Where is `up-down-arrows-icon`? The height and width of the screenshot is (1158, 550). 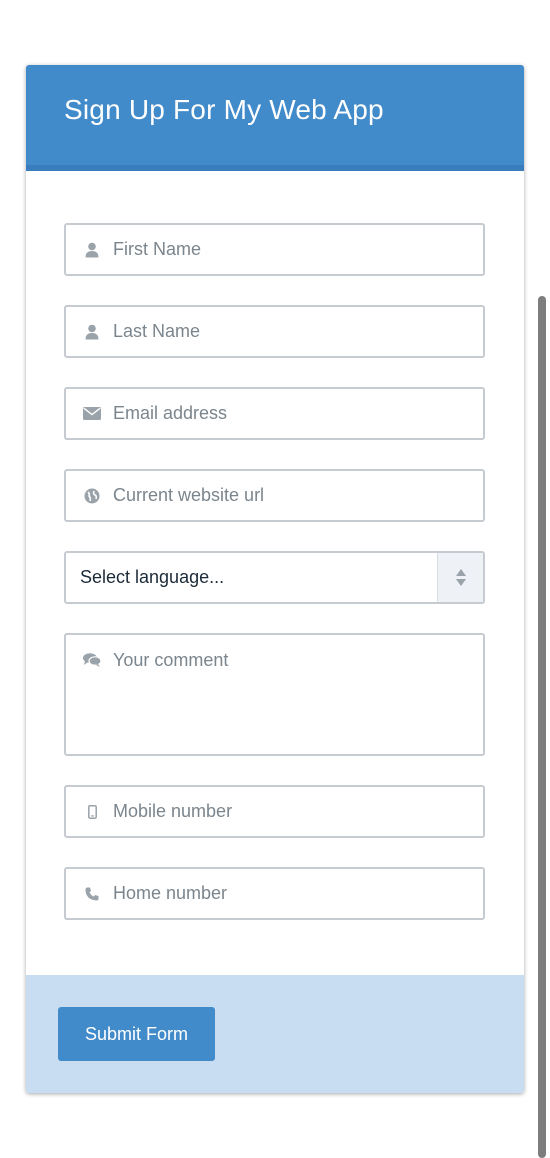
up-down-arrows-icon is located at coordinates (460, 577).